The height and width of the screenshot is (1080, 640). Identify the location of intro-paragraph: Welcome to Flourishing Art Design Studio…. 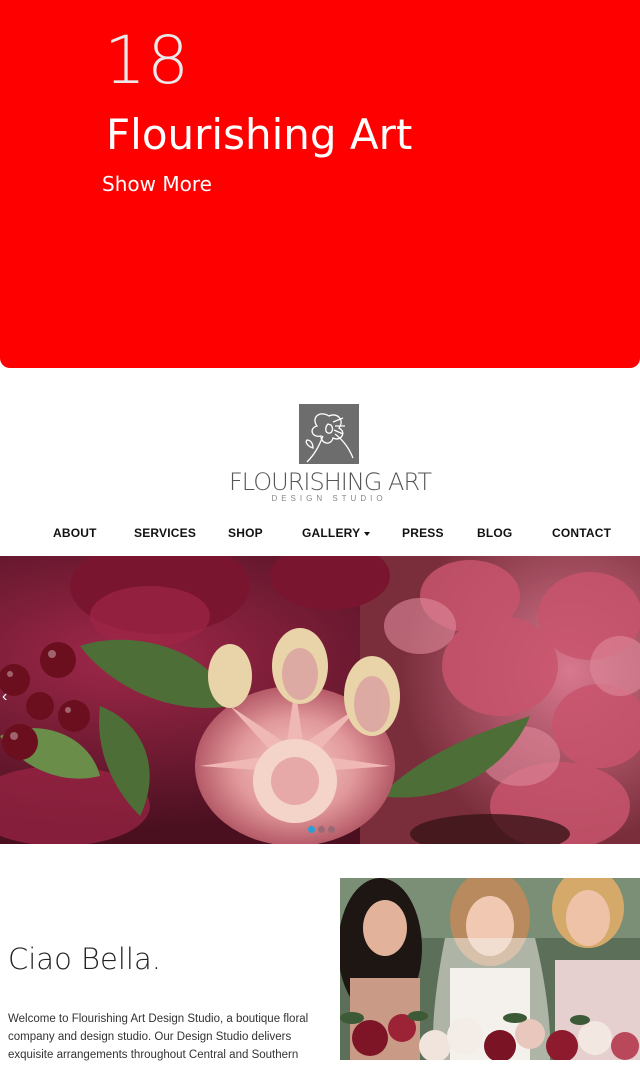
(158, 1037).